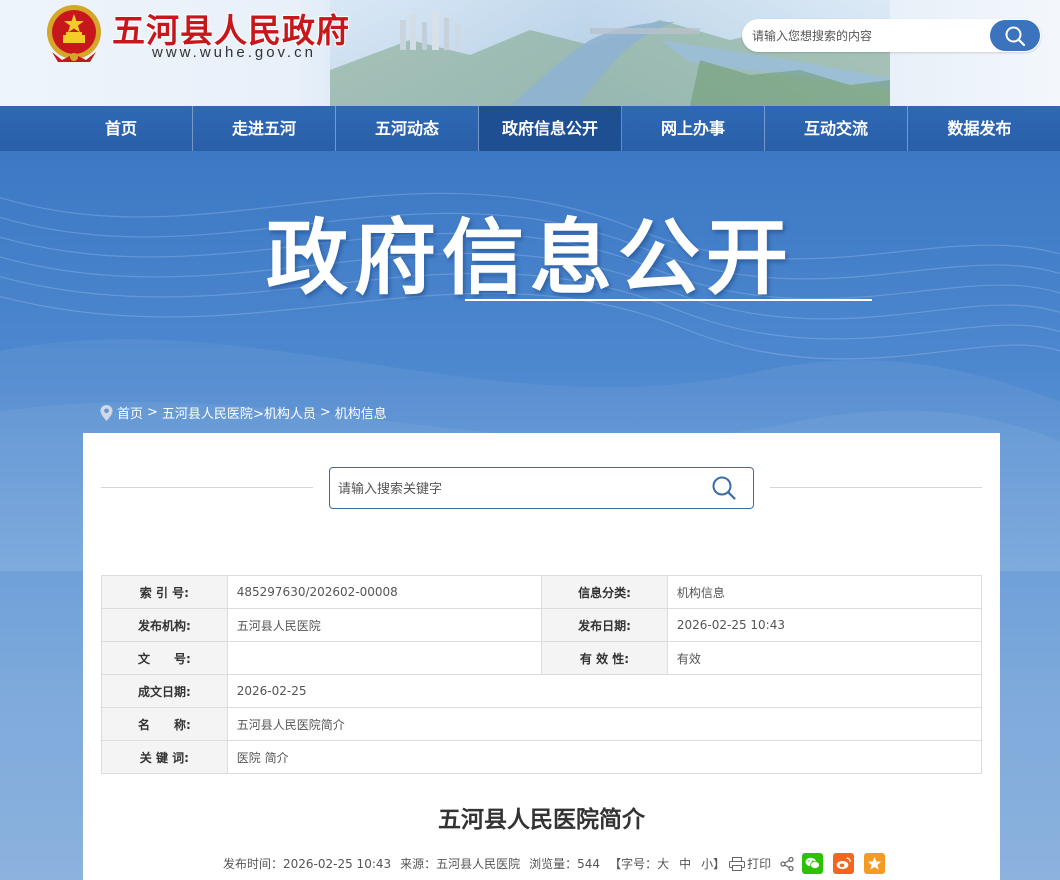  What do you see at coordinates (164, 691) in the screenshot?
I see `created-date-label: 成文日期:` at bounding box center [164, 691].